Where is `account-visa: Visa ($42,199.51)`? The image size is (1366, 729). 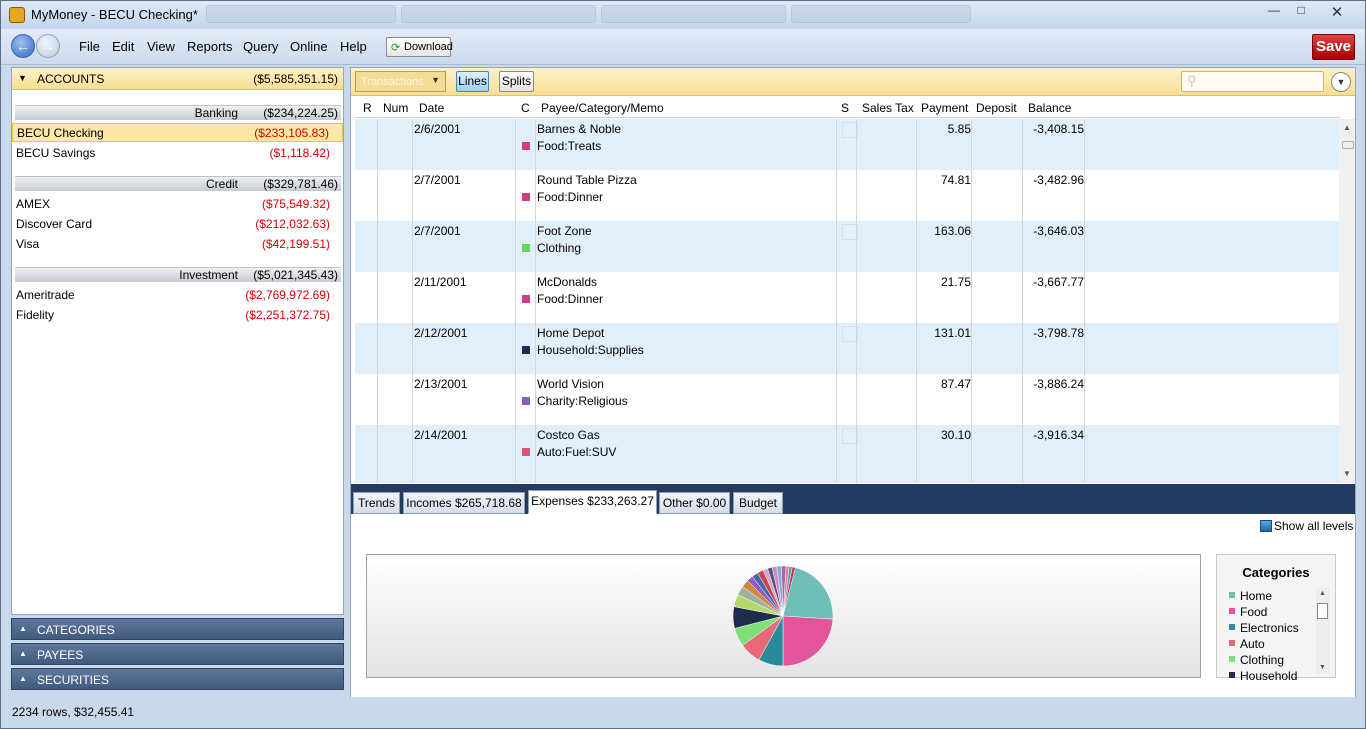 account-visa: Visa ($42,199.51) is located at coordinates (177, 244).